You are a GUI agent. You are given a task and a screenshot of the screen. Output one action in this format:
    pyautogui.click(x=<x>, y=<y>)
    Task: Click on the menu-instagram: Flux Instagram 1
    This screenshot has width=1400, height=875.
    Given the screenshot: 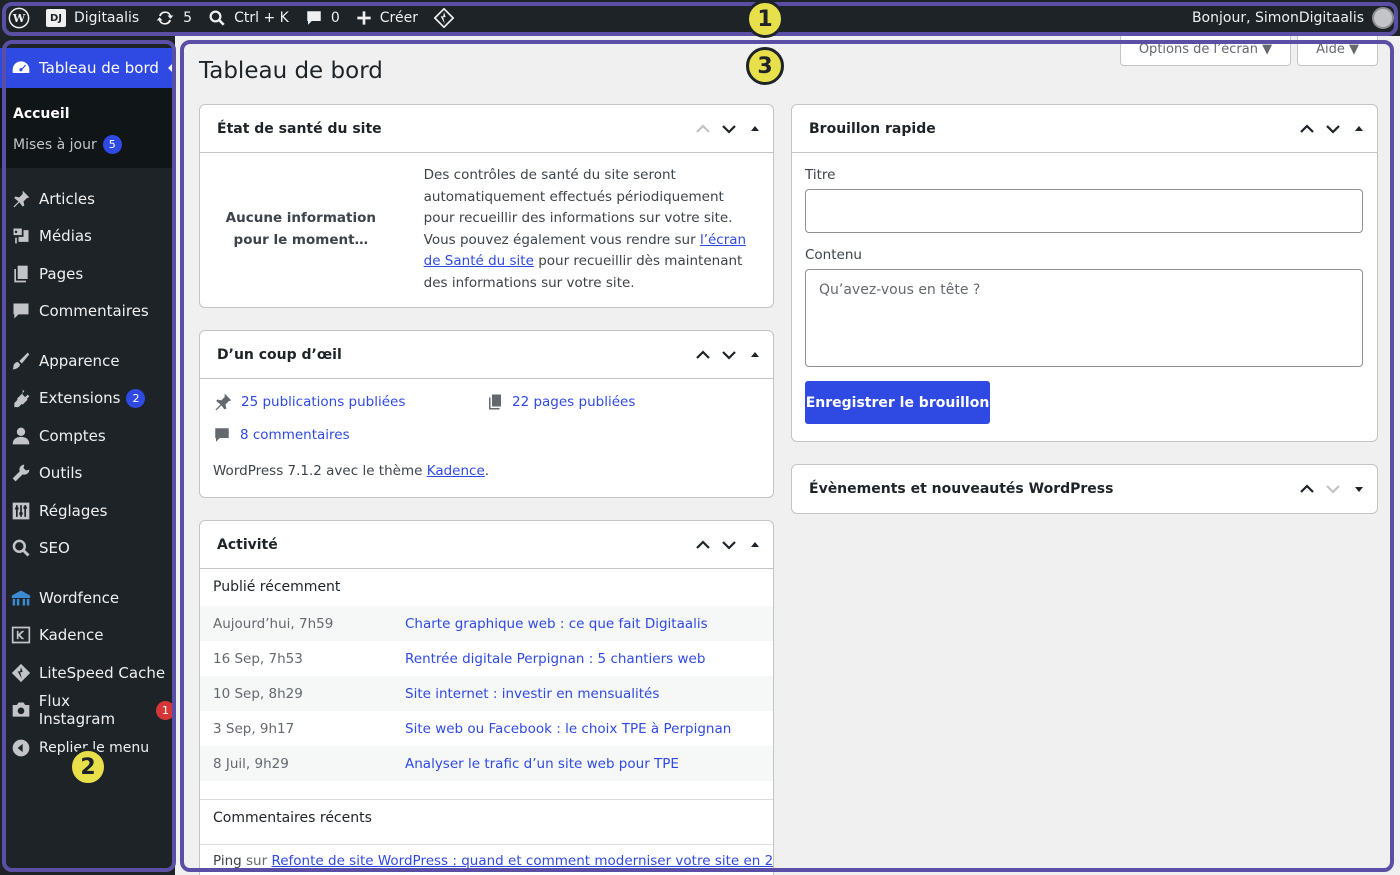 What is the action you would take?
    pyautogui.click(x=87, y=711)
    